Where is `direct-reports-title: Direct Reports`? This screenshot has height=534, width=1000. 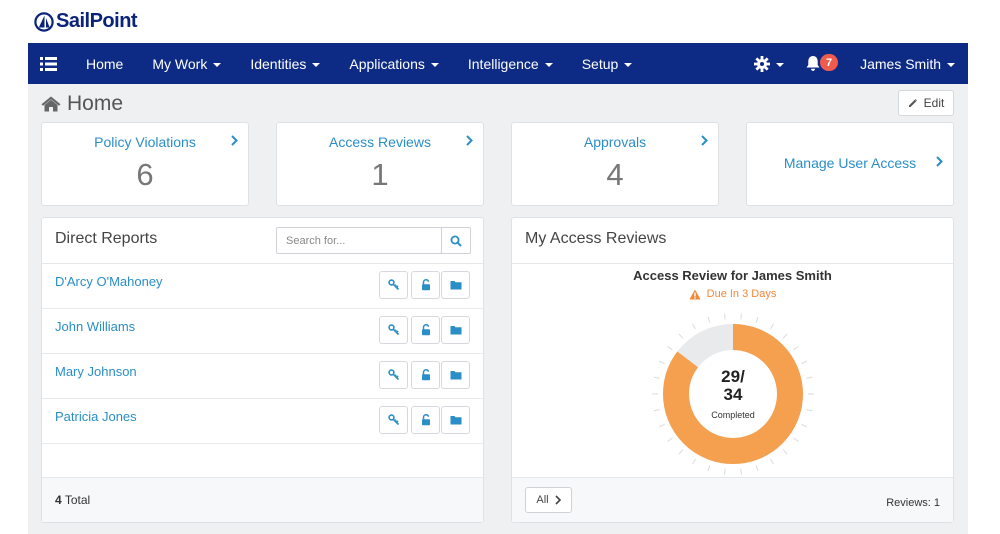 direct-reports-title: Direct Reports is located at coordinates (106, 238).